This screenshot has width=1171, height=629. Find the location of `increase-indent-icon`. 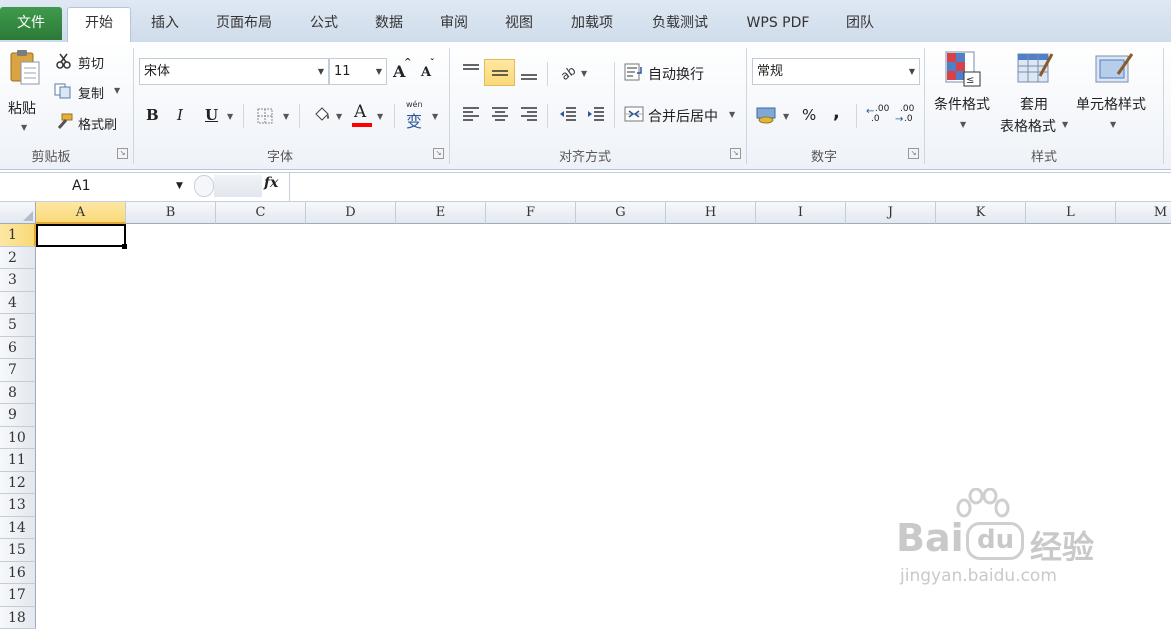

increase-indent-icon is located at coordinates (596, 114).